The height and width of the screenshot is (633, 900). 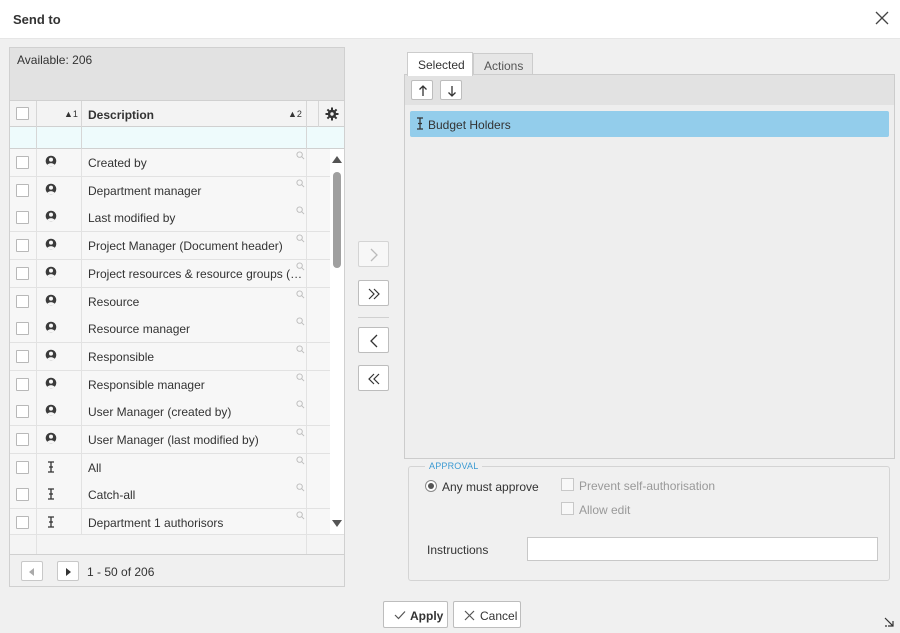 I want to click on table-row: All, so click(x=170, y=467).